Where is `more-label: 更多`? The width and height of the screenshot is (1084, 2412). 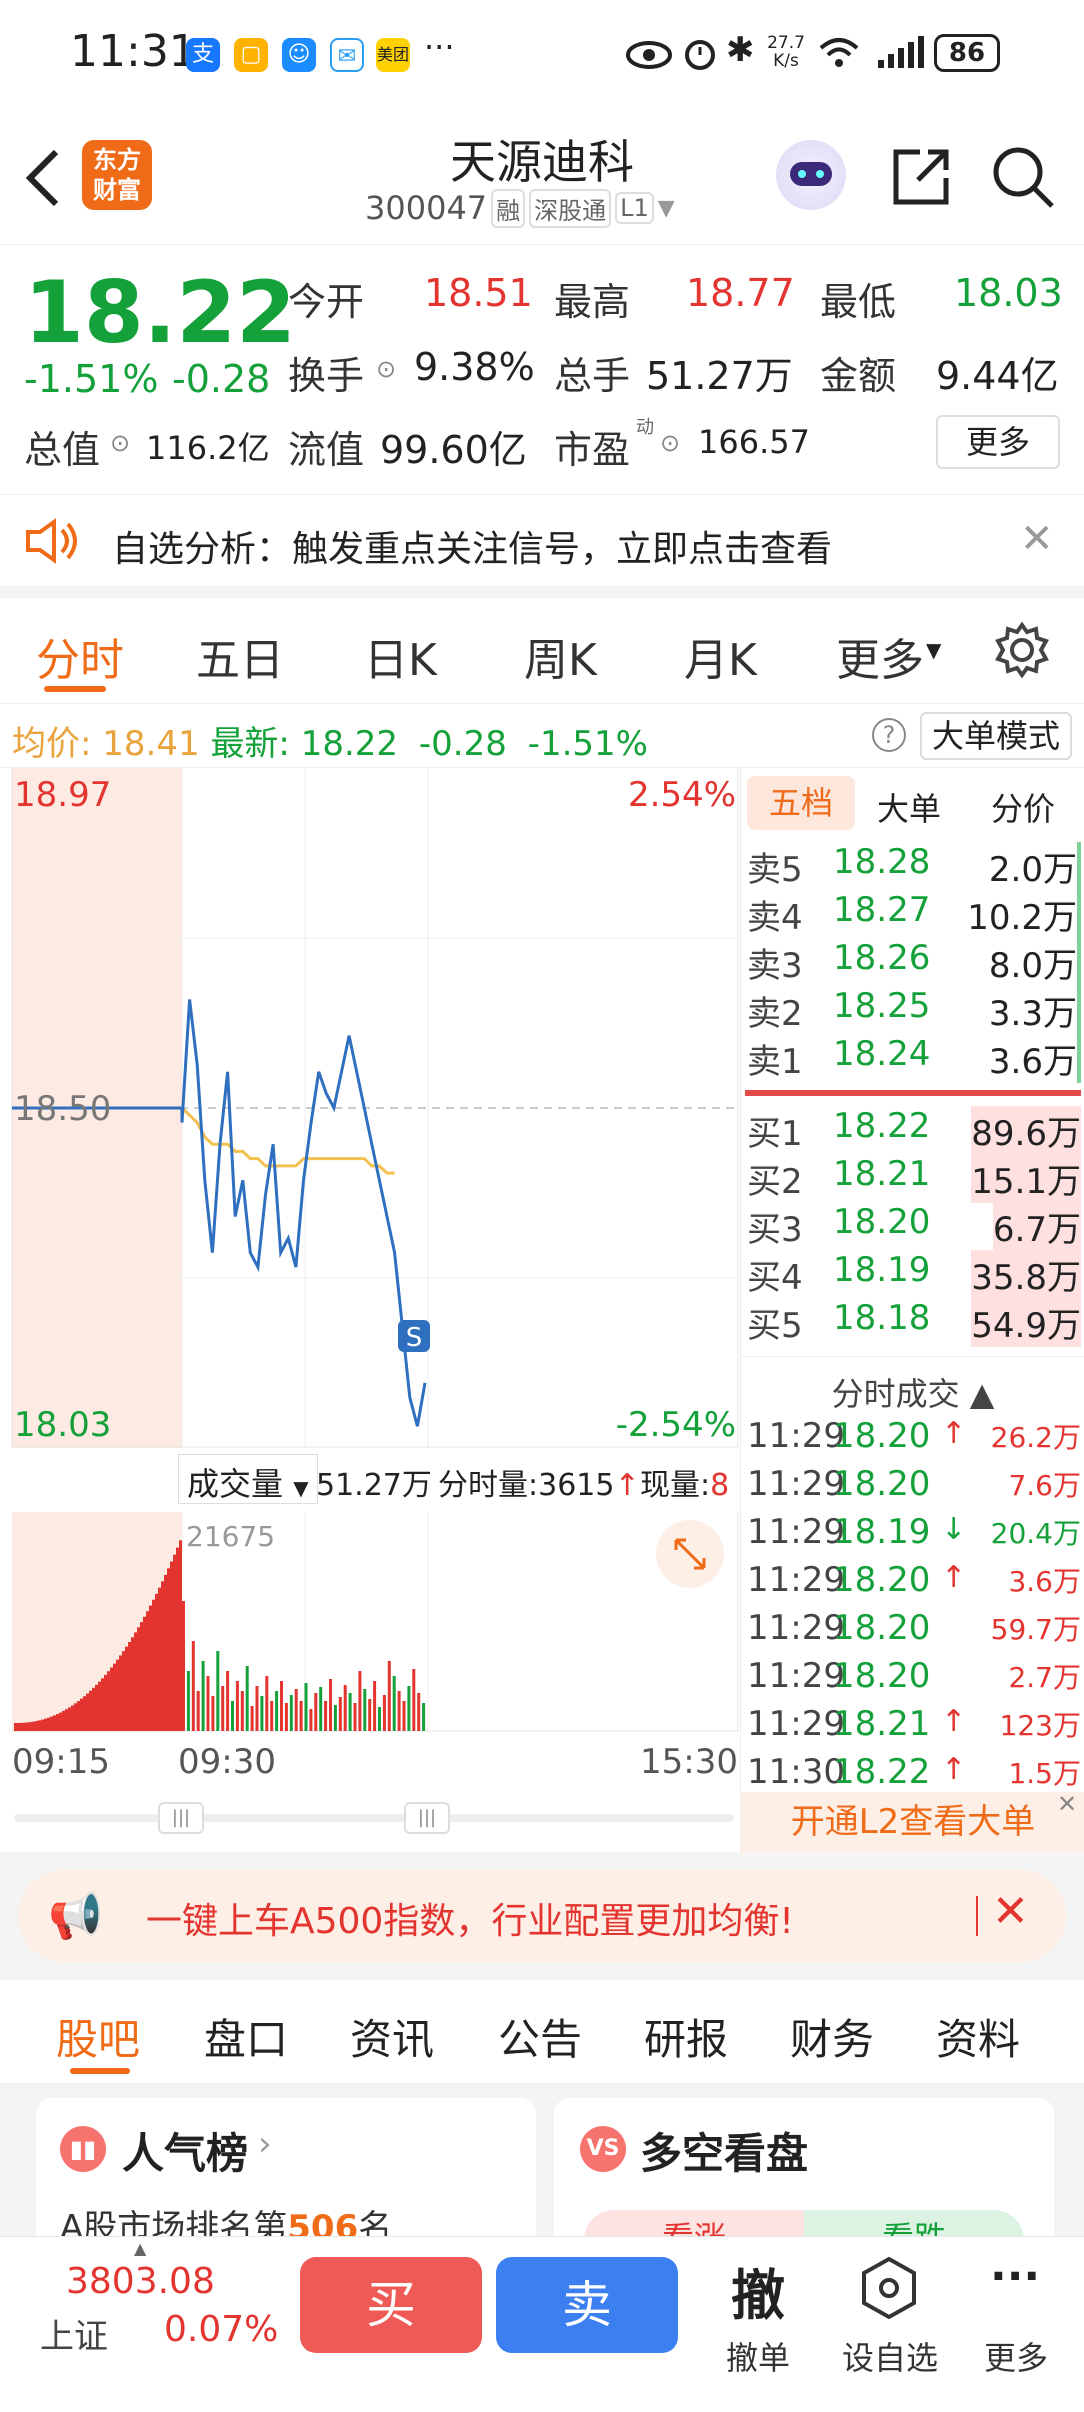 more-label: 更多 is located at coordinates (1016, 2356).